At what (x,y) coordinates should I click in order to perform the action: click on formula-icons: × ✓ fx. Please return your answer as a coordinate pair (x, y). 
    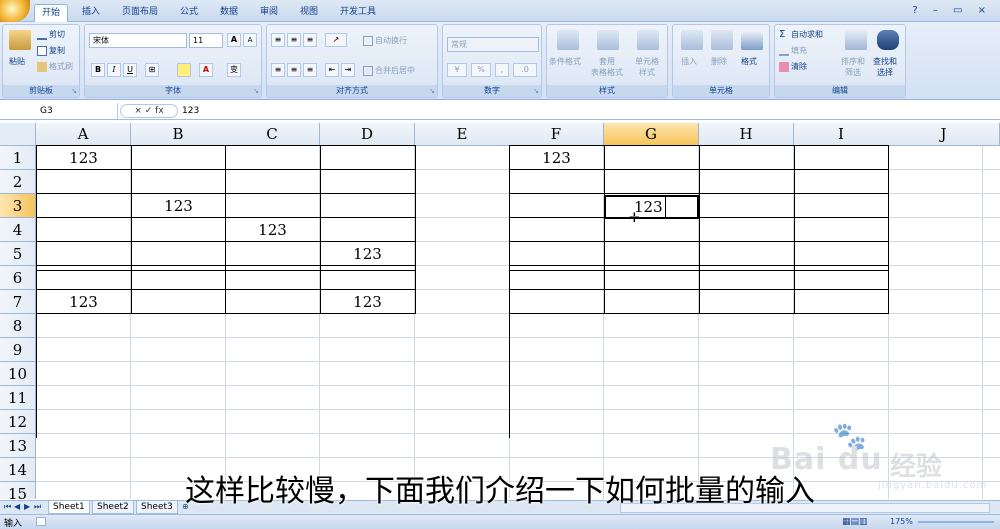
    Looking at the image, I should click on (149, 111).